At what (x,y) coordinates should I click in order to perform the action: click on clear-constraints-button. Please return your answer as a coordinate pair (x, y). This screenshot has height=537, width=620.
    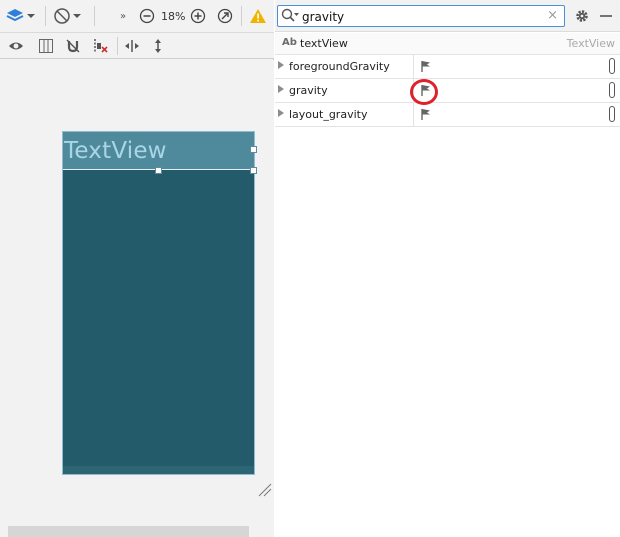
    Looking at the image, I should click on (100, 46).